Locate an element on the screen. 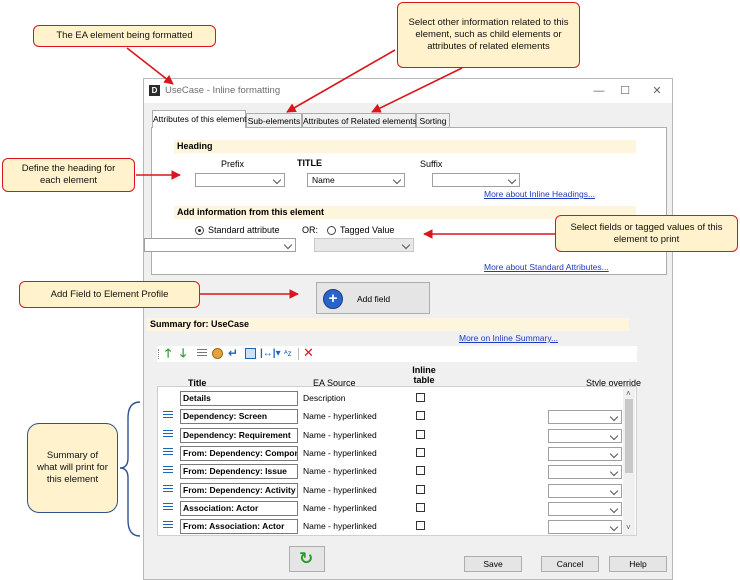 This screenshot has height=580, width=740. callout-ea-element: The EA element being formatted is located at coordinates (124, 36).